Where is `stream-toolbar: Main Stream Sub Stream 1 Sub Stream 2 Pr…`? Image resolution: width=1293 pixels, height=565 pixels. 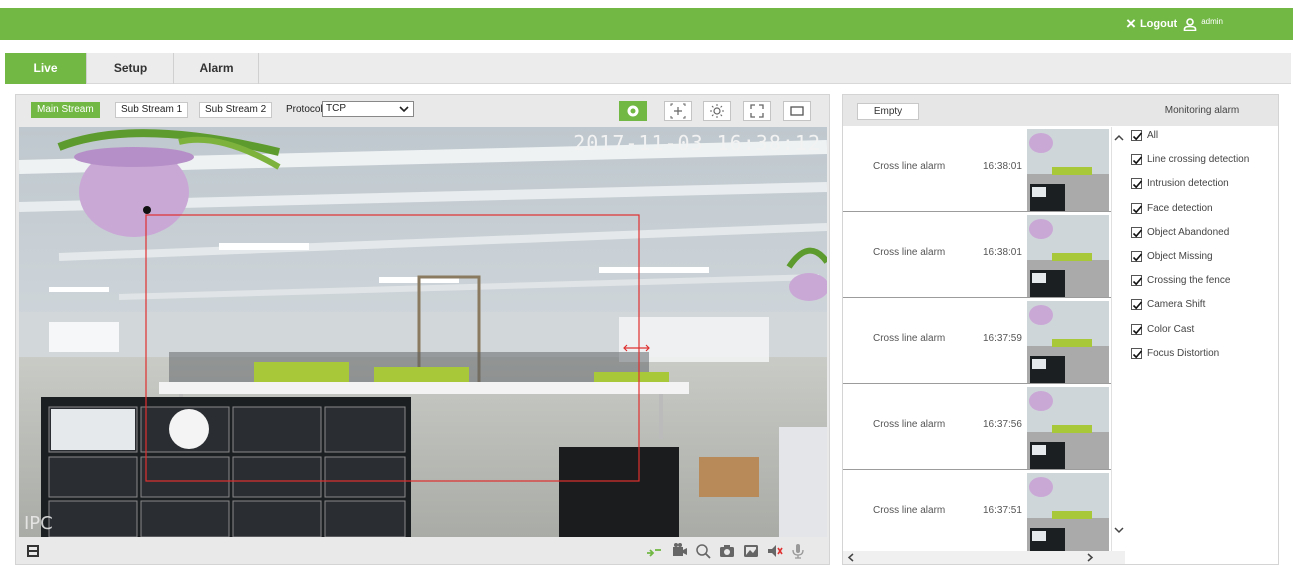 stream-toolbar: Main Stream Sub Stream 1 Sub Stream 2 Pr… is located at coordinates (422, 110).